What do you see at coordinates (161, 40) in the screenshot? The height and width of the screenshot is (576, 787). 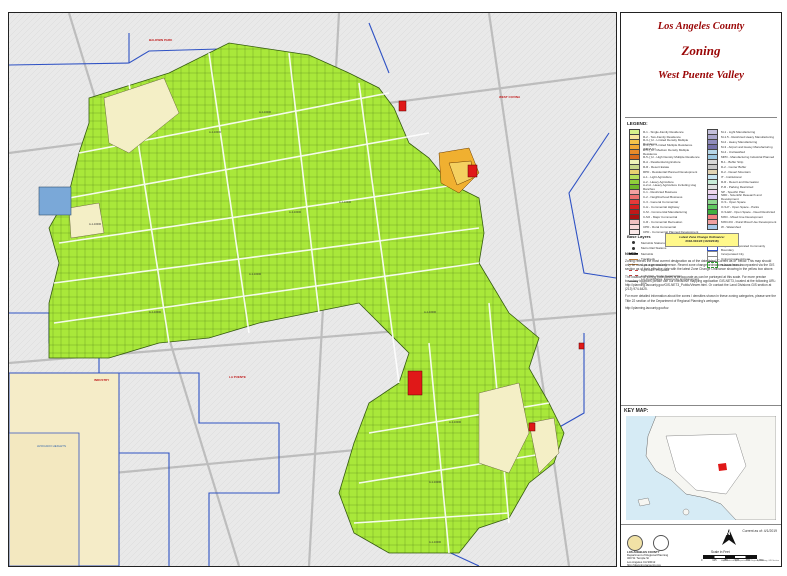 I see `place-baldwin-park: BALDWIN PARK` at bounding box center [161, 40].